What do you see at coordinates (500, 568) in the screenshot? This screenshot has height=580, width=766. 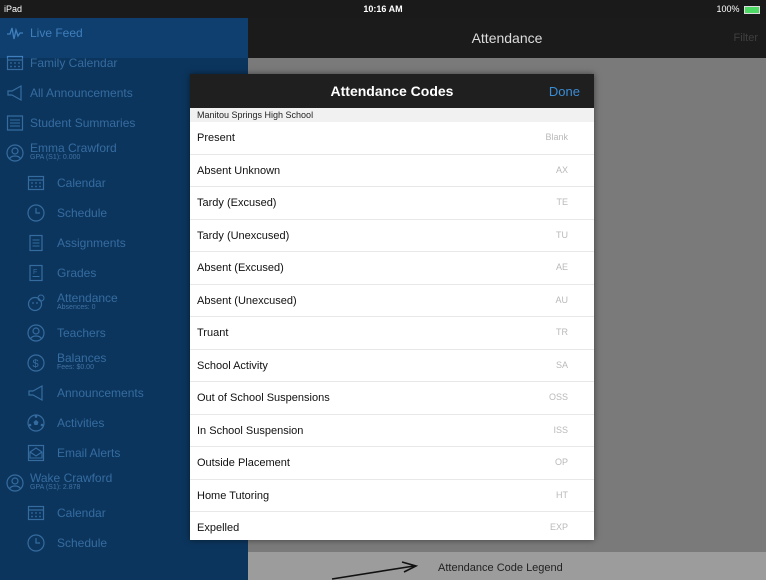 I see `attendance-code-legend-link: Attendance Code Legend` at bounding box center [500, 568].